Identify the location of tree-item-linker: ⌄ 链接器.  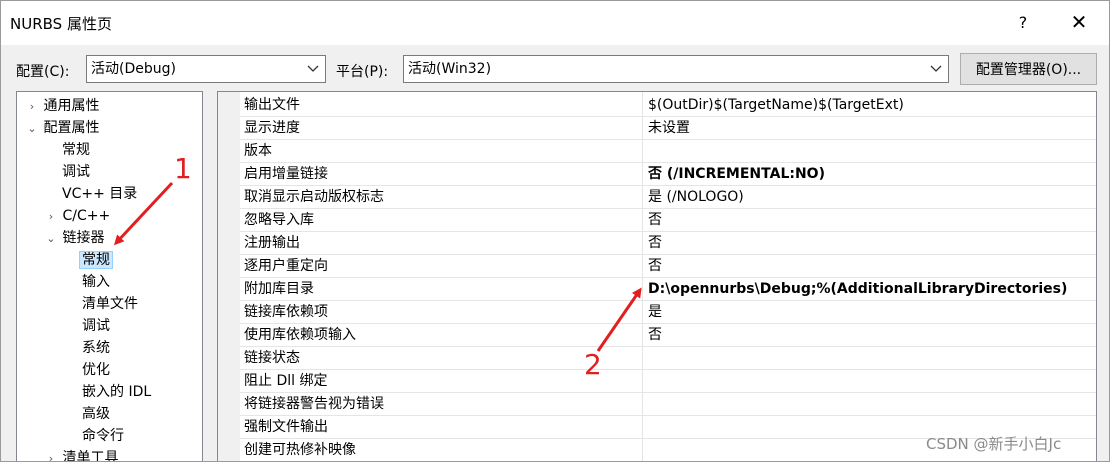
(74, 238).